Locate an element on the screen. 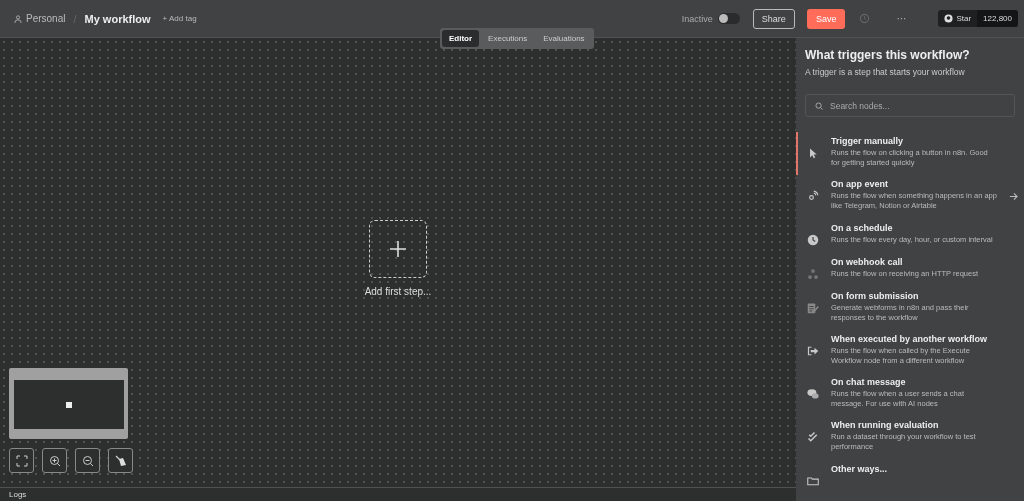 This screenshot has height=501, width=1024. star-label: Star is located at coordinates (964, 18).